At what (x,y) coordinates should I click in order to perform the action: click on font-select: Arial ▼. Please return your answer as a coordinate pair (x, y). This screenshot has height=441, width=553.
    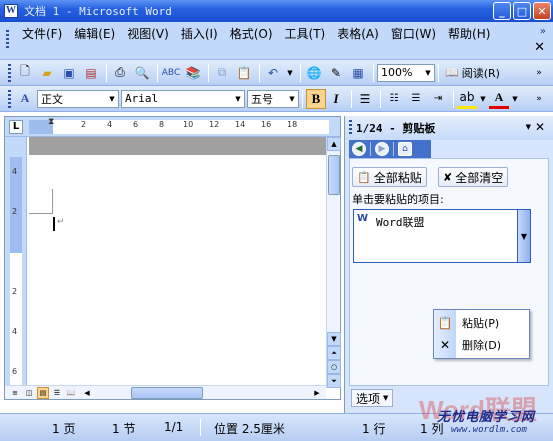
    Looking at the image, I should click on (183, 98).